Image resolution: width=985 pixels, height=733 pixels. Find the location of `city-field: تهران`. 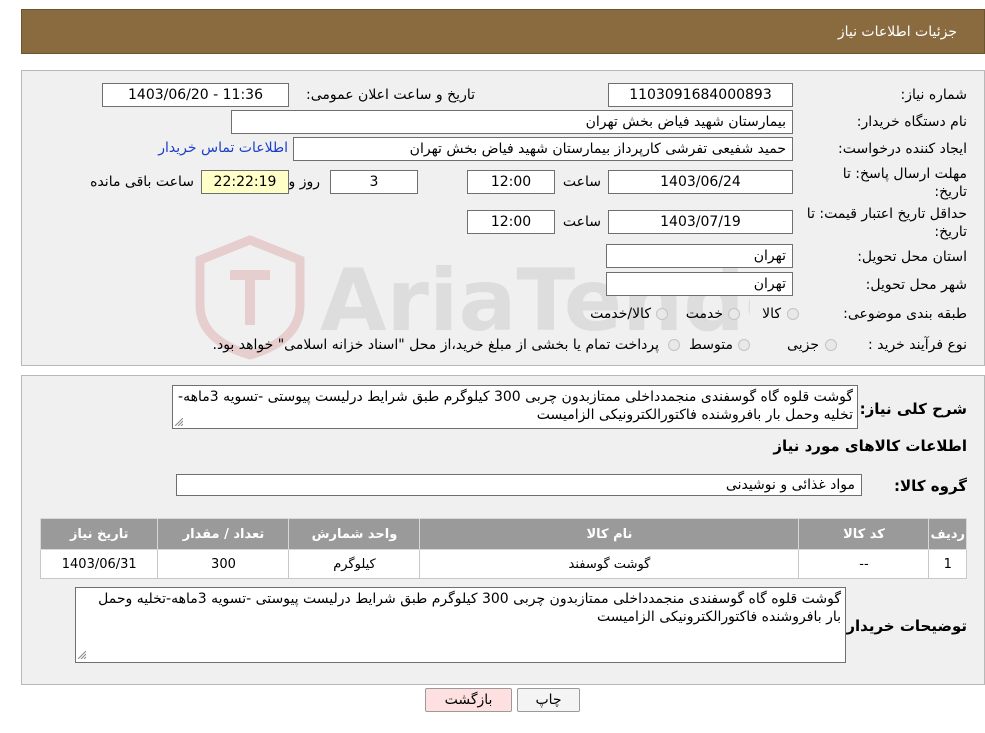

city-field: تهران is located at coordinates (699, 284).